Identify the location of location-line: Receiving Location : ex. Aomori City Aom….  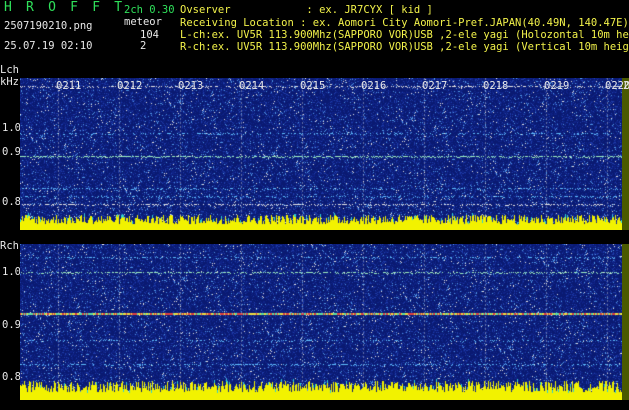
(404, 23).